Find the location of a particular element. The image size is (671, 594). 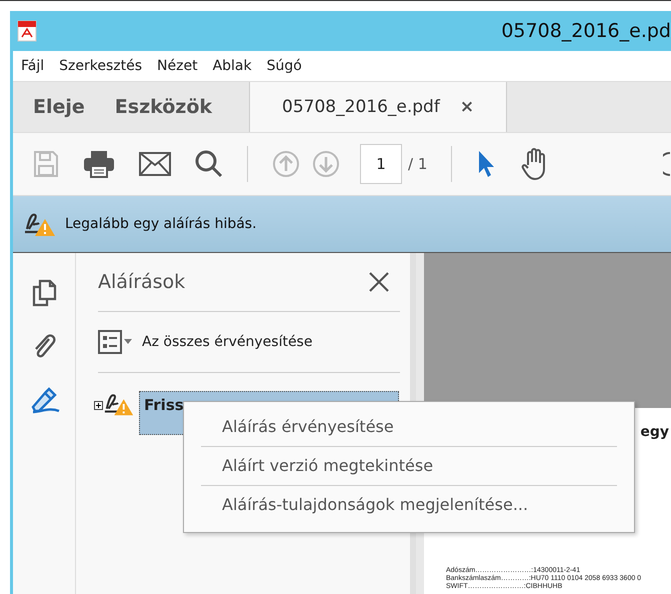

menu-item: Szerkesztés is located at coordinates (100, 66).